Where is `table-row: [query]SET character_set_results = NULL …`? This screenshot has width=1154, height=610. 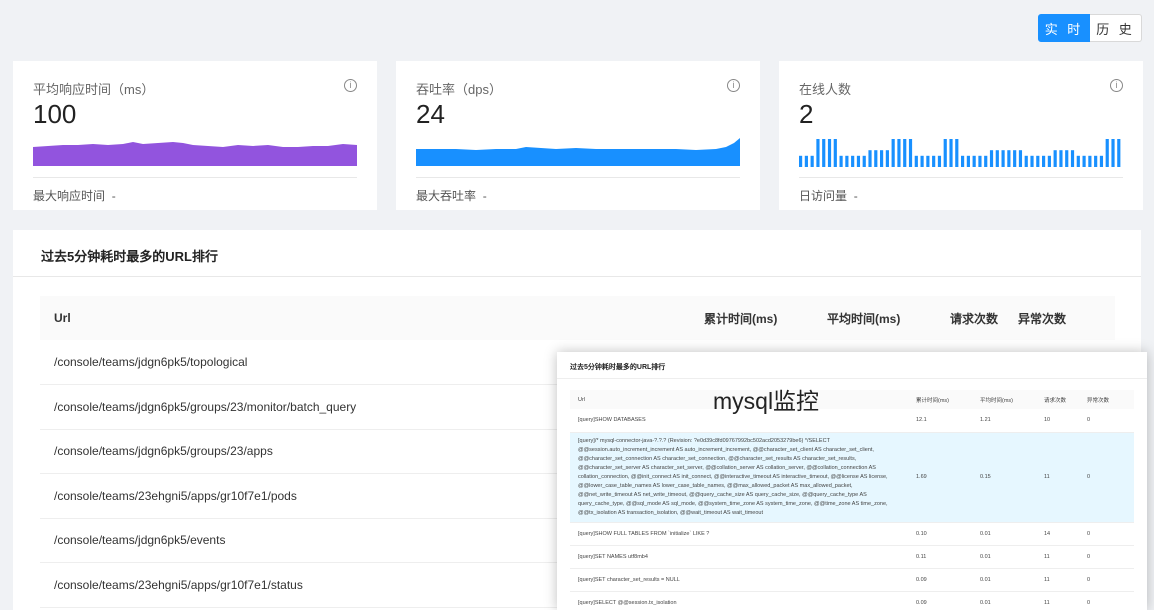 table-row: [query]SET character_set_results = NULL … is located at coordinates (852, 580).